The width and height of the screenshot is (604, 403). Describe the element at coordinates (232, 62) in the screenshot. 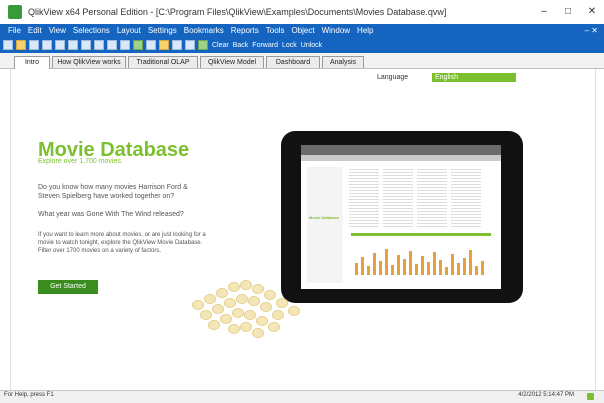

I see `tab-qlikview-model: QlikView Model` at that location.